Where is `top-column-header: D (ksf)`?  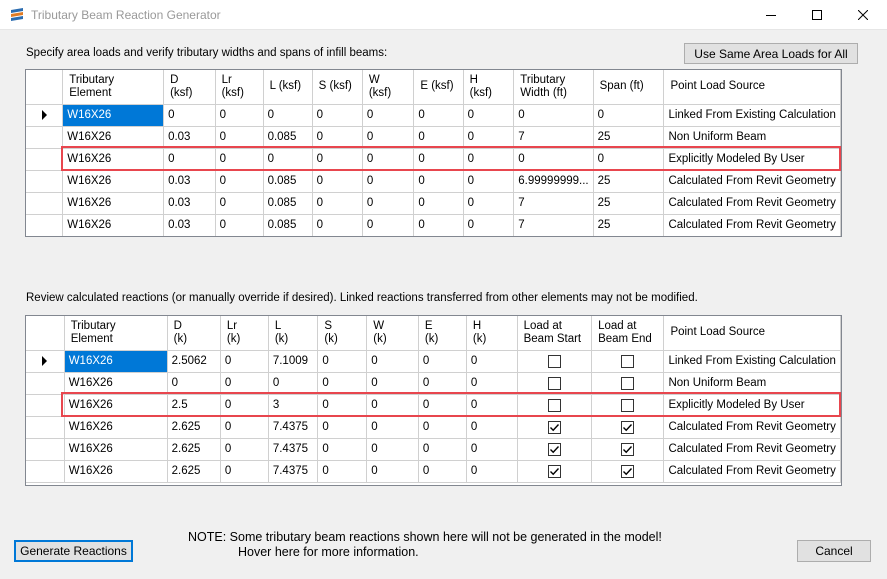 top-column-header: D (ksf) is located at coordinates (189, 87).